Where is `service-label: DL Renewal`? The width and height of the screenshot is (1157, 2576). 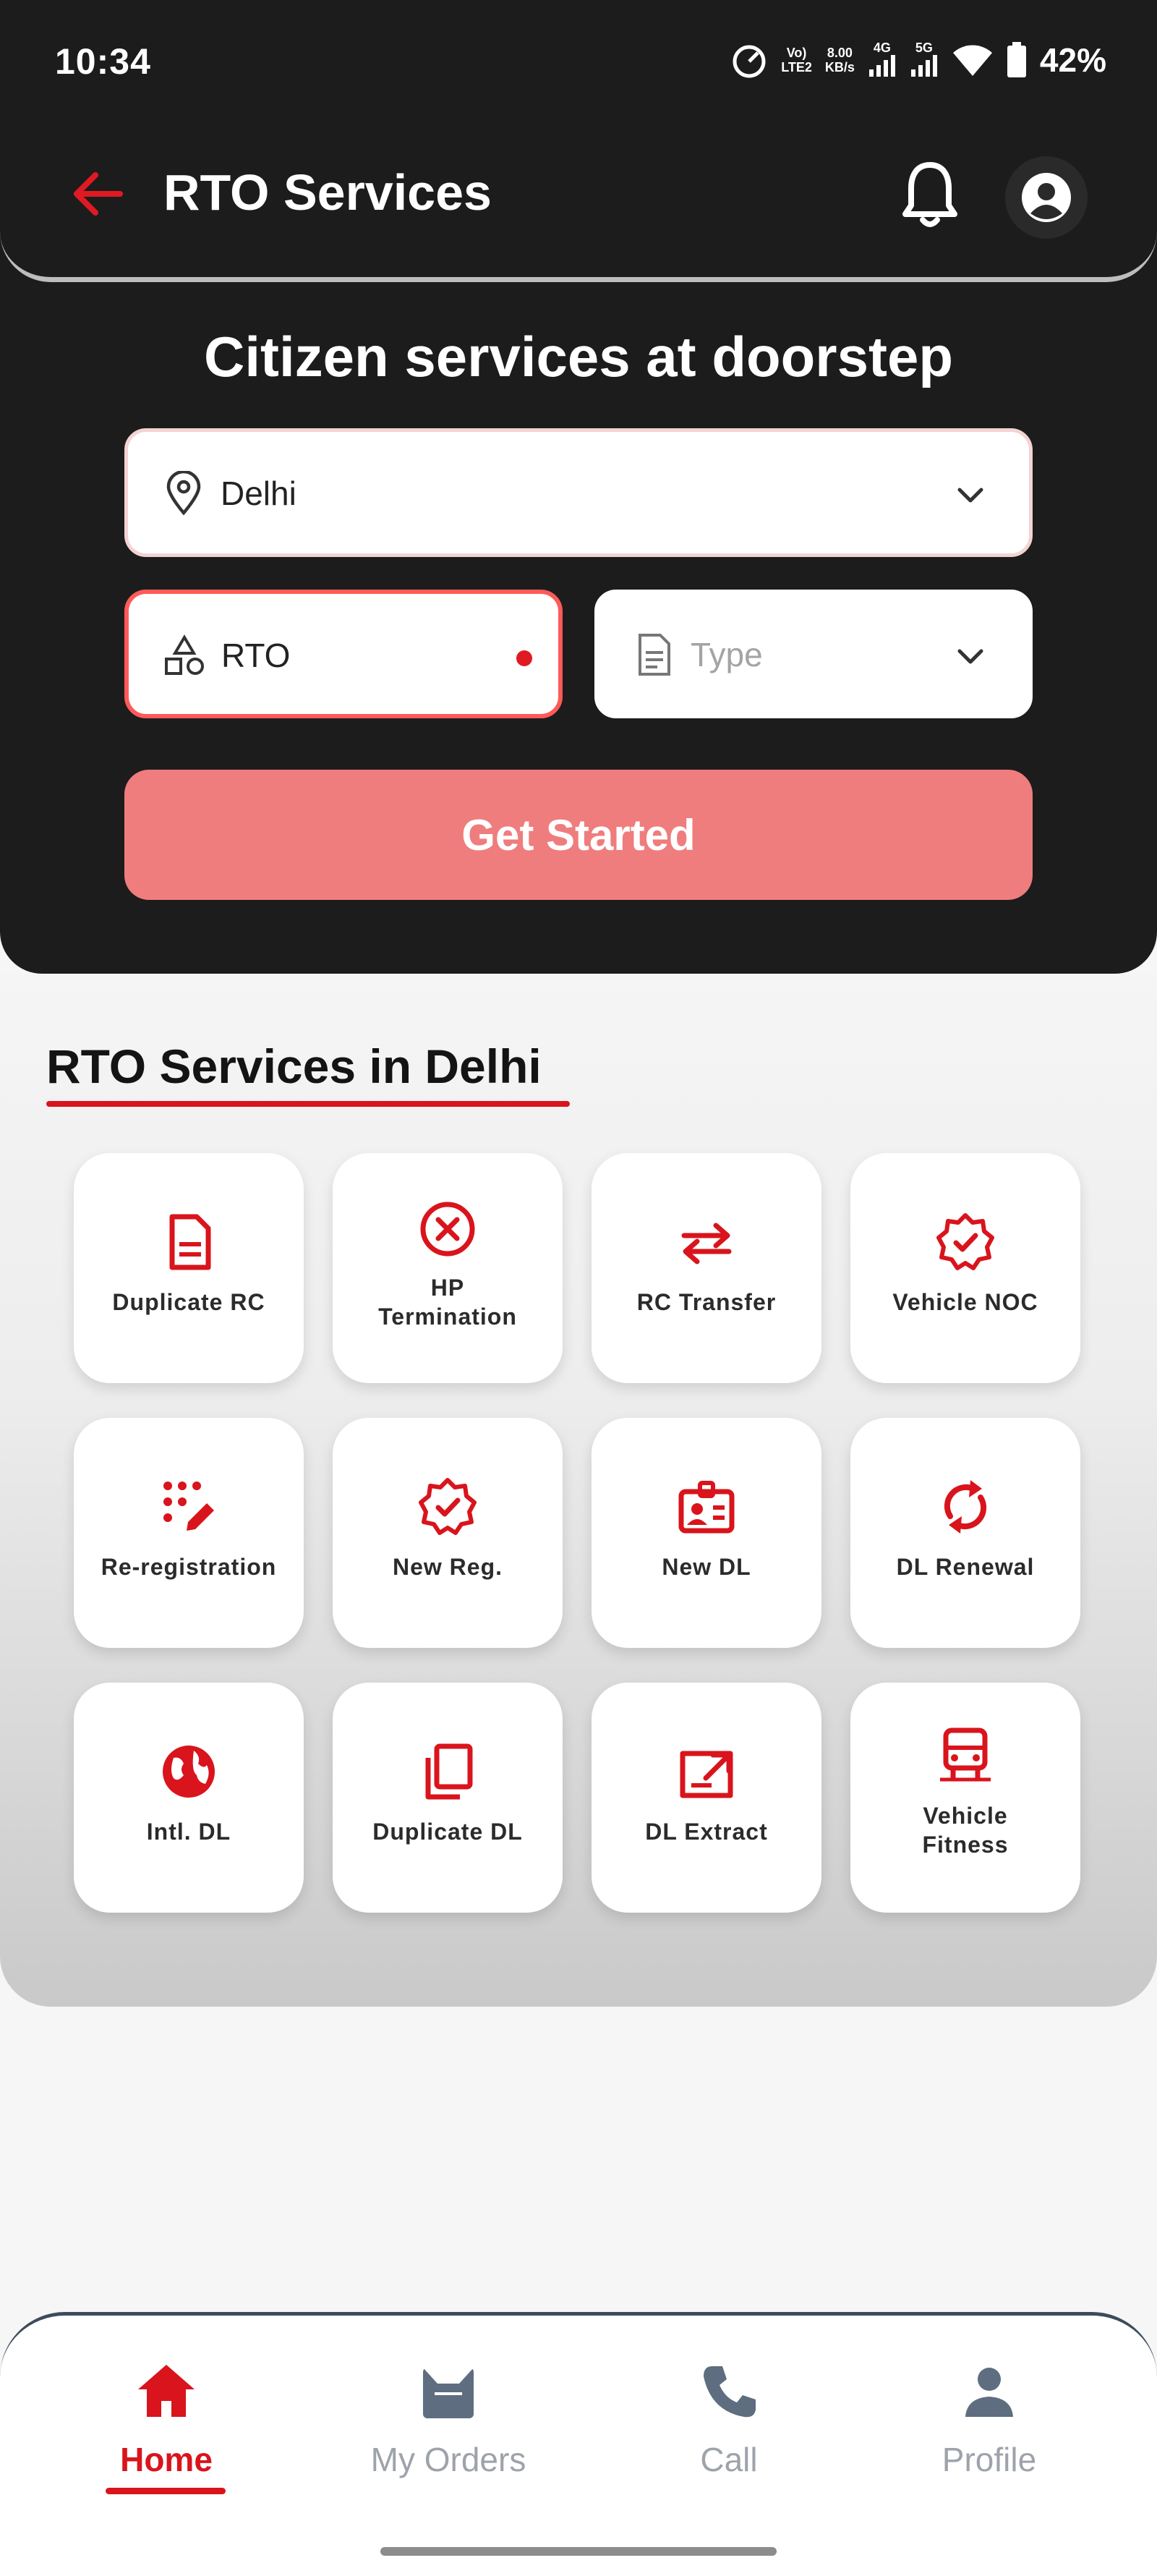 service-label: DL Renewal is located at coordinates (965, 1567).